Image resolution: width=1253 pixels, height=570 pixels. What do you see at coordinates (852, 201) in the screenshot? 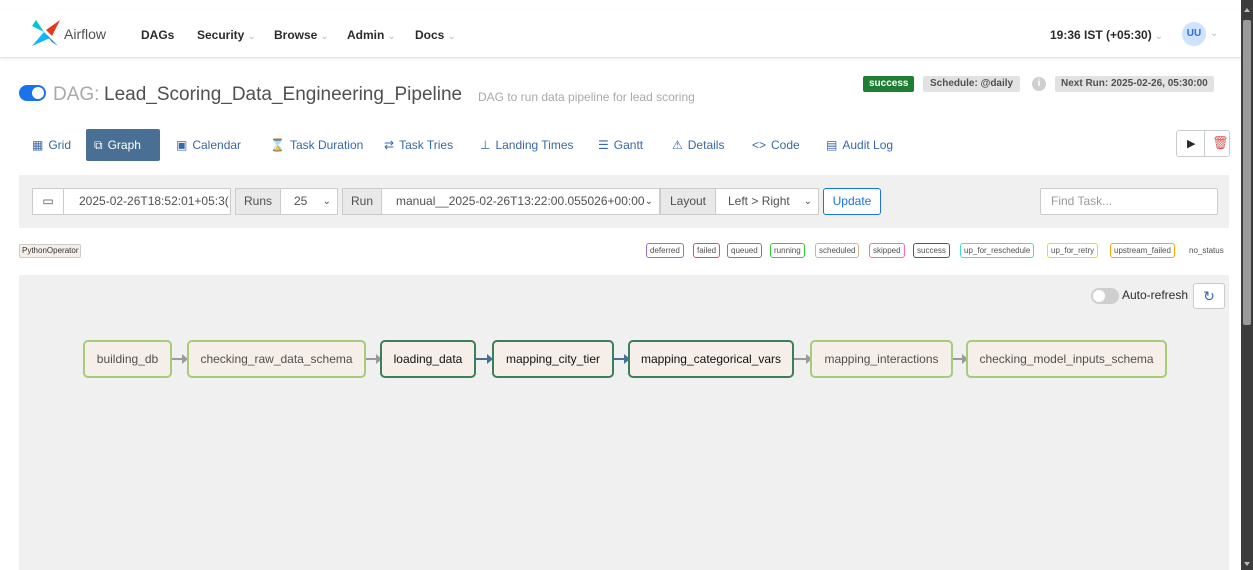
I see `update-button: Update` at bounding box center [852, 201].